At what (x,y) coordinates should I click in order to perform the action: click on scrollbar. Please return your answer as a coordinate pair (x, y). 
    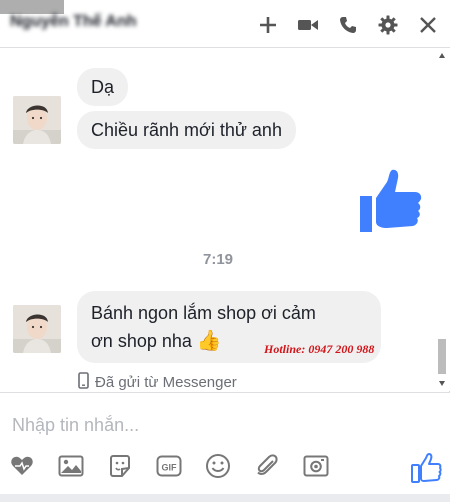
    Looking at the image, I should click on (442, 219).